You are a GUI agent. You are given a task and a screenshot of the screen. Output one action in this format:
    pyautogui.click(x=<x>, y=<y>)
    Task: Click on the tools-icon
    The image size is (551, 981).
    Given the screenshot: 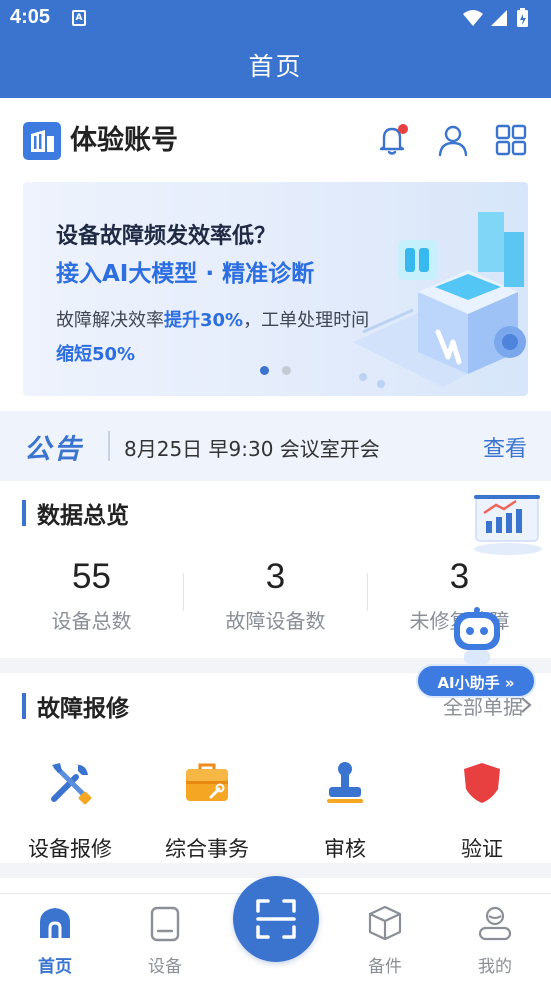 What is the action you would take?
    pyautogui.click(x=71, y=784)
    